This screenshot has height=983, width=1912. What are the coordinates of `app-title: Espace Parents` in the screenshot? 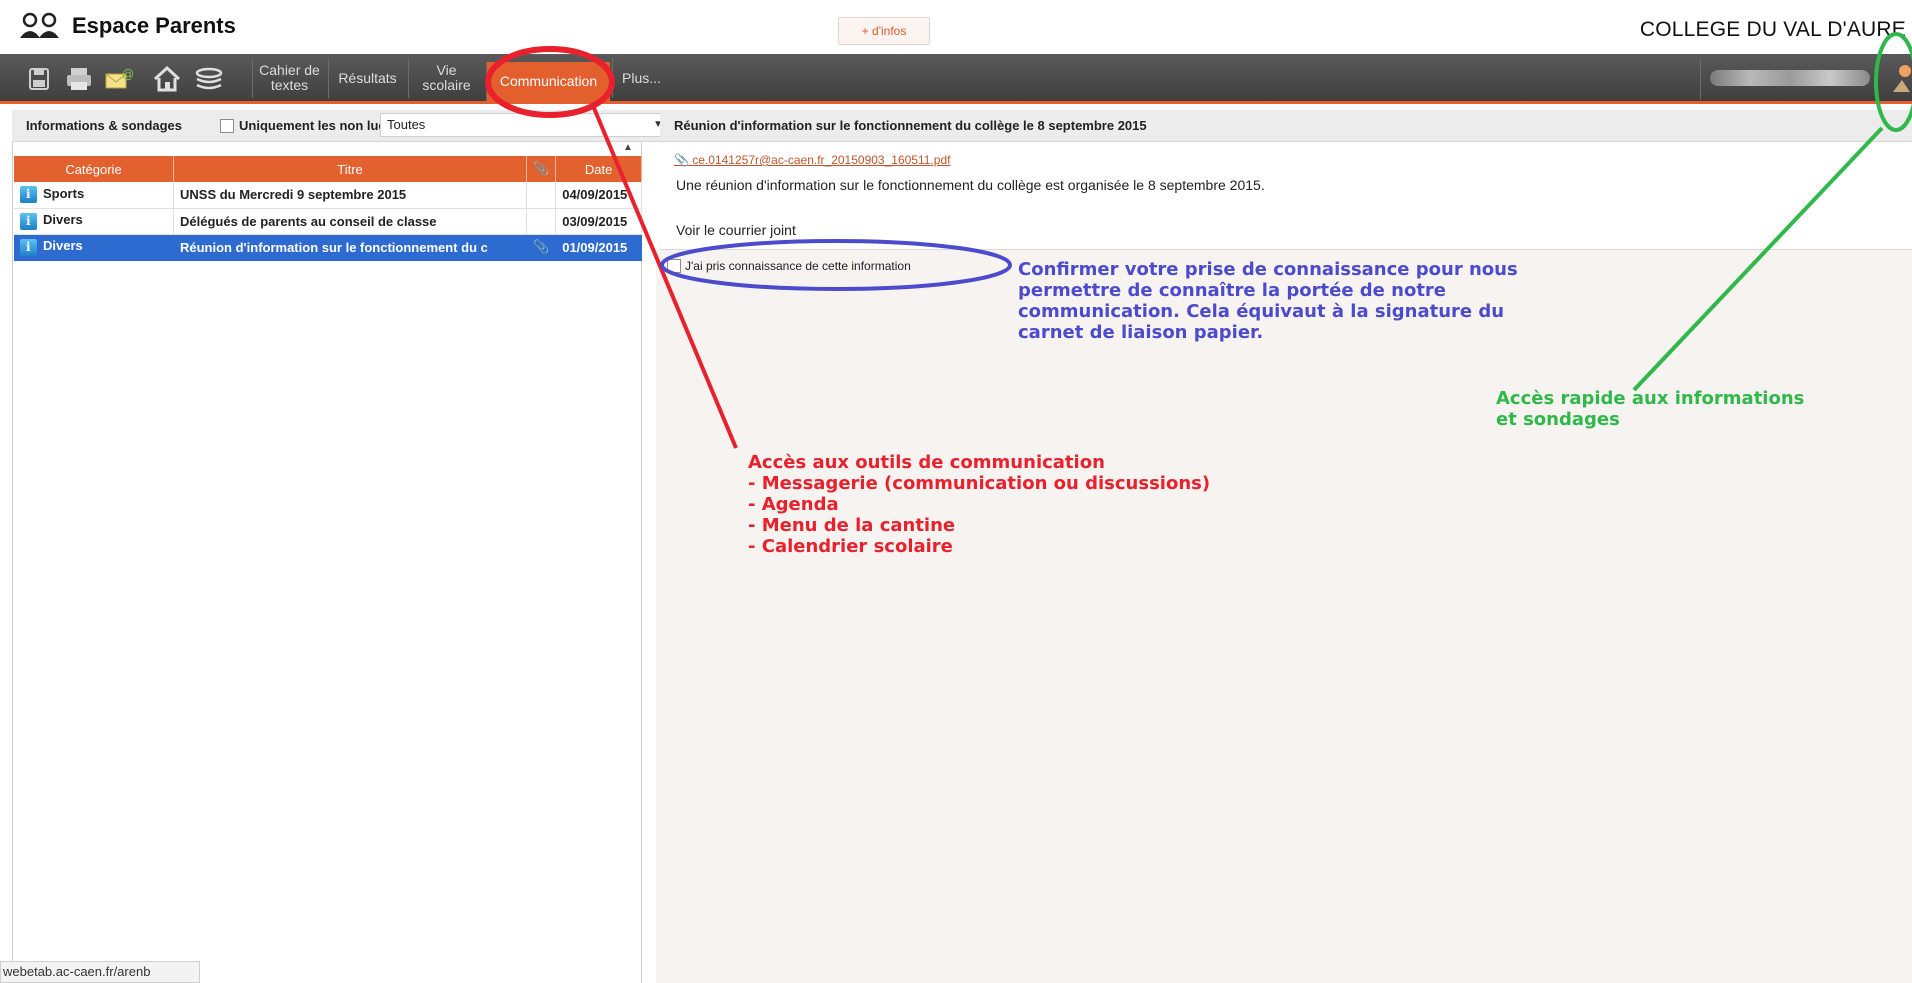 It's located at (154, 25).